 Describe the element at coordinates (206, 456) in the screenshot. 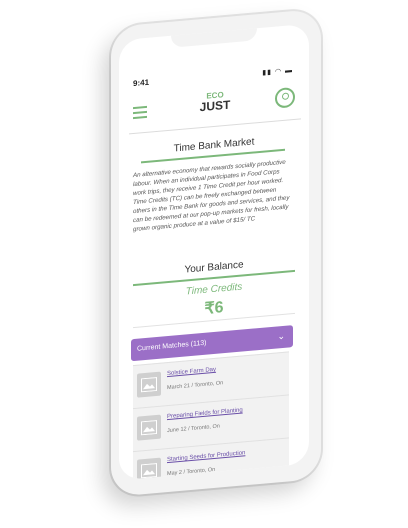

I see `match-title-link: Starting Seeds for Production` at that location.